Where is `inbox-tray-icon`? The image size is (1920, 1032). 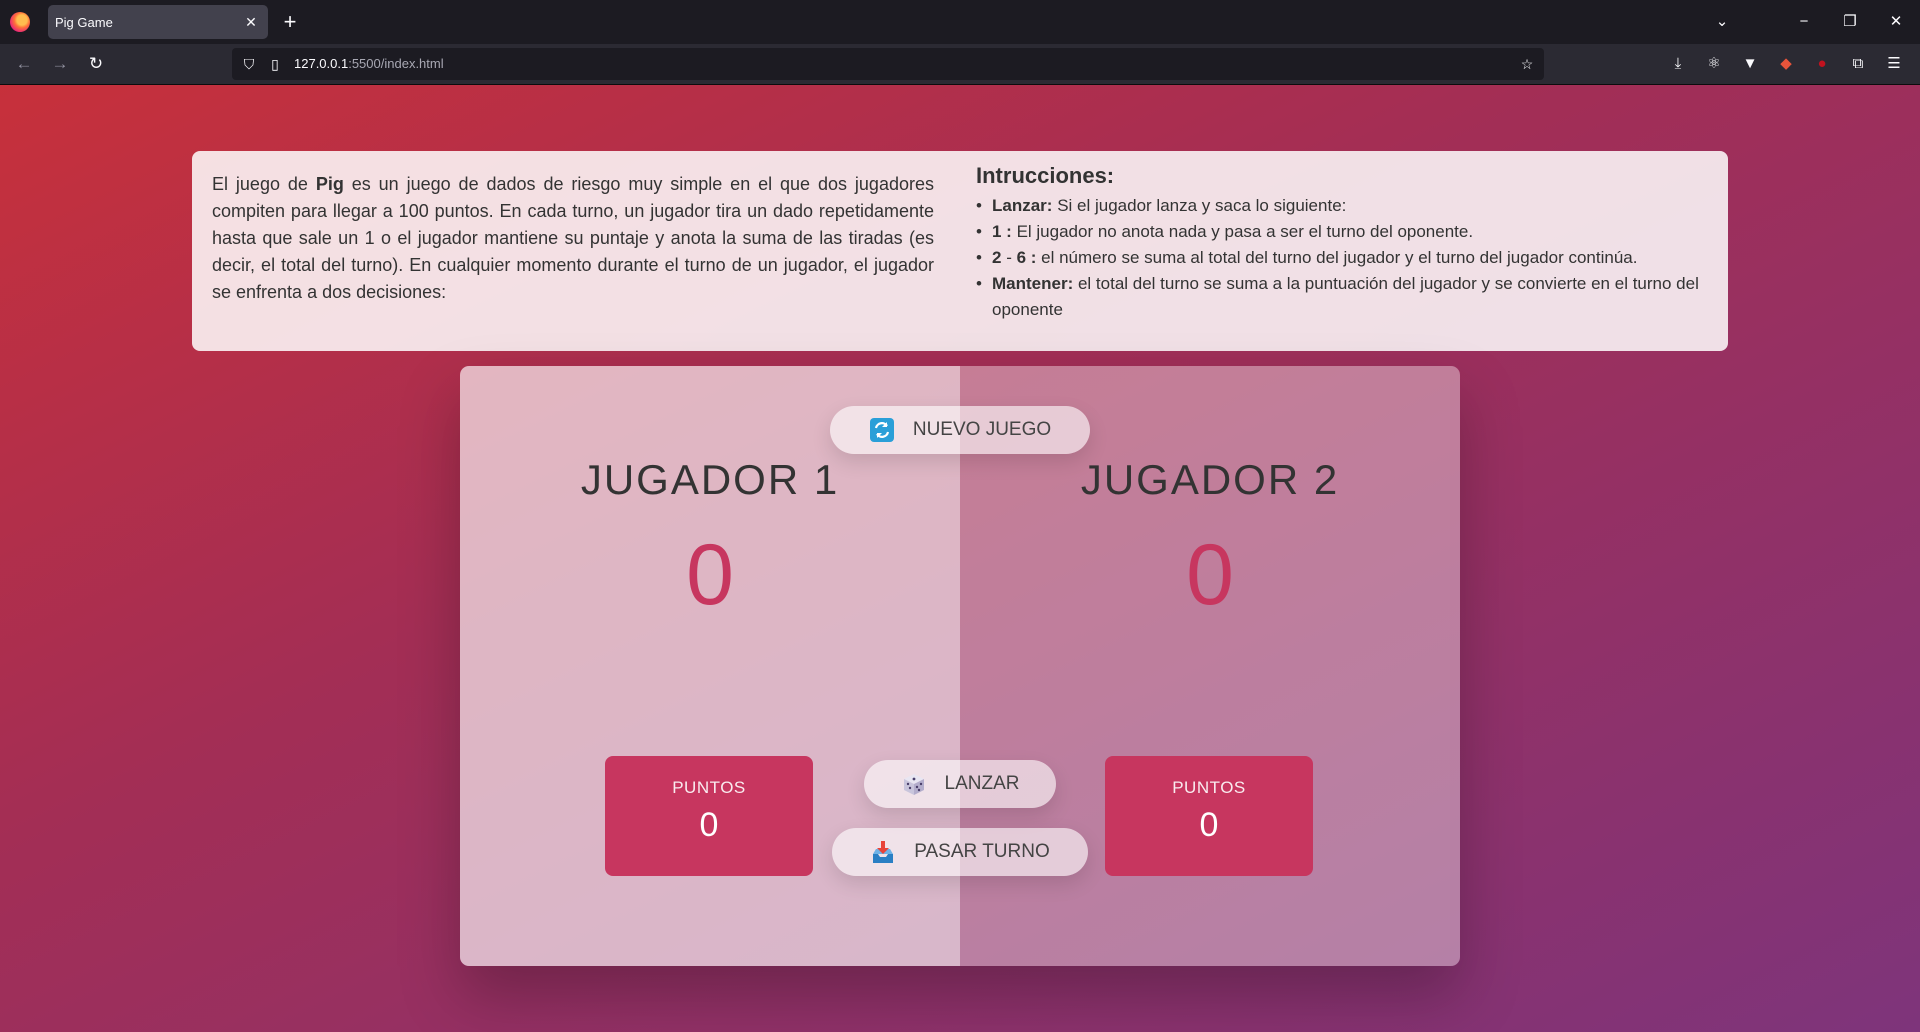
inbox-tray-icon is located at coordinates (883, 852).